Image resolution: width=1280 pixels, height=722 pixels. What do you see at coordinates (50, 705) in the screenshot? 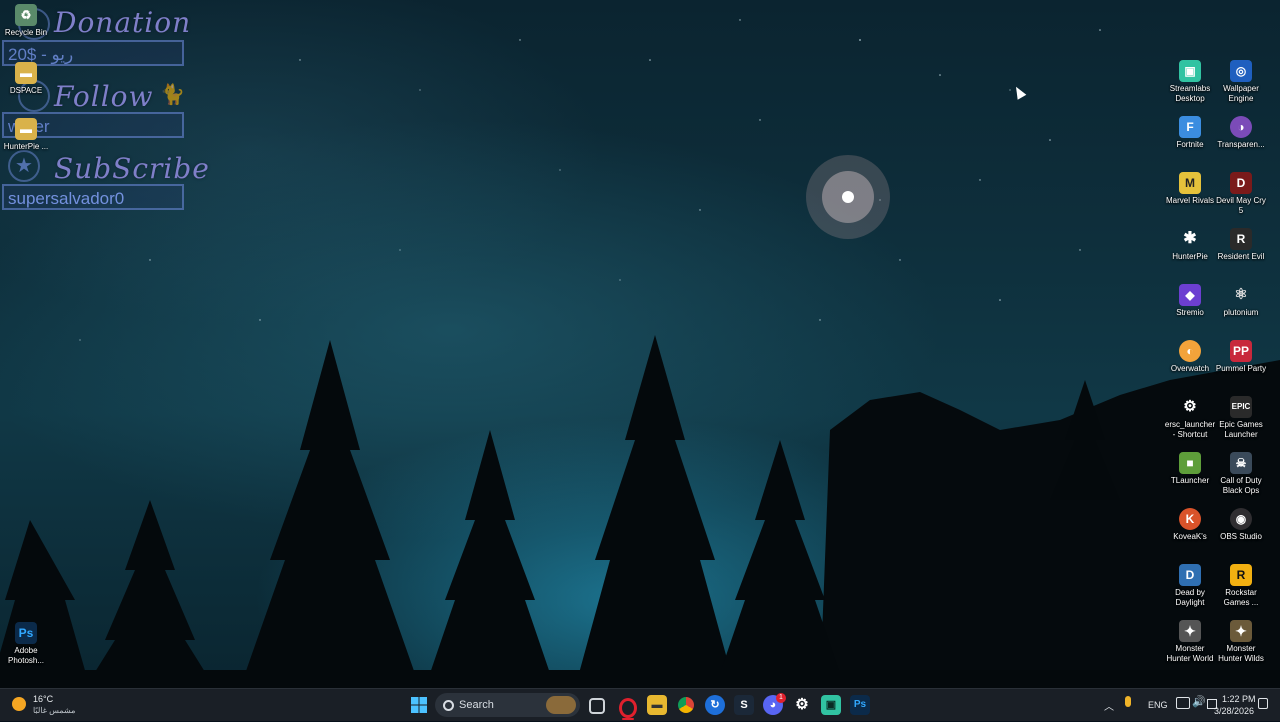
I see `weather-widget: 16°C مشمس غالبًا` at bounding box center [50, 705].